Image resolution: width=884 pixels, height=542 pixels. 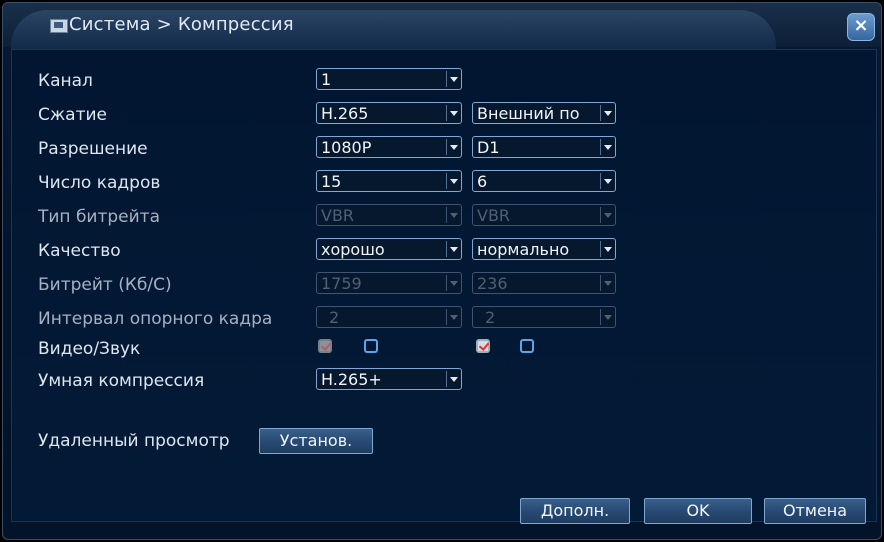 I want to click on ok-button: OK, so click(x=698, y=511).